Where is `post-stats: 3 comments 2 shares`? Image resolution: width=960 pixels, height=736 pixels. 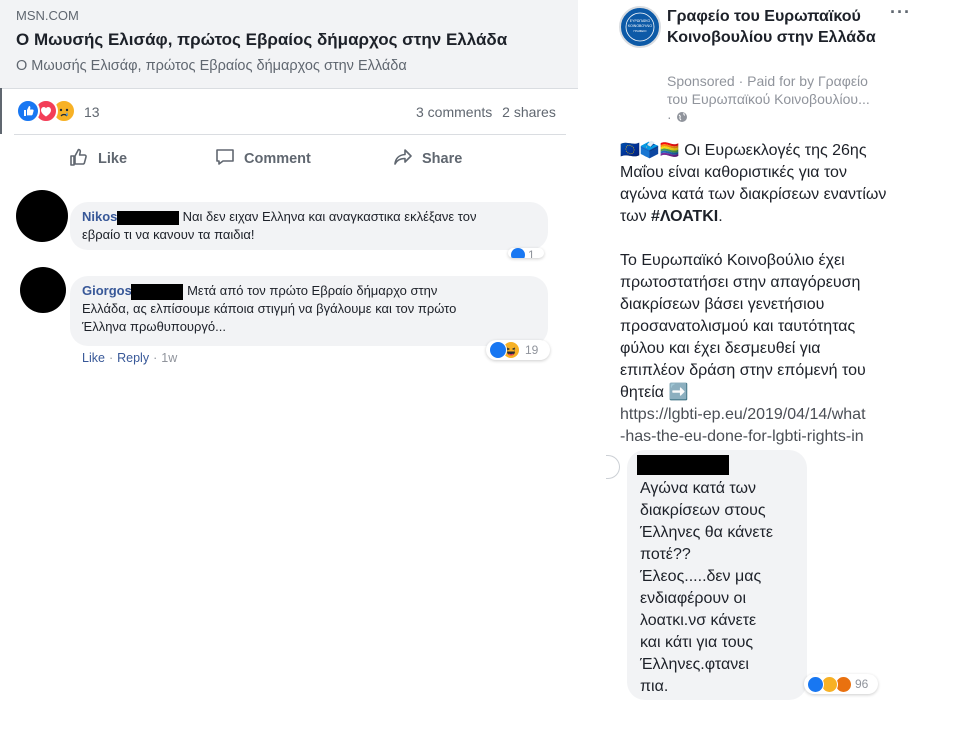
post-stats: 3 comments 2 shares is located at coordinates (489, 112).